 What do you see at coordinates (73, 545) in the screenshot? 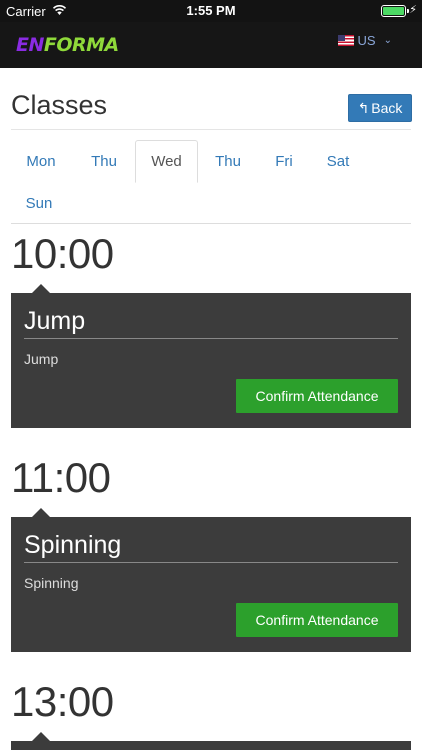
I see `class-name: Spinning` at bounding box center [73, 545].